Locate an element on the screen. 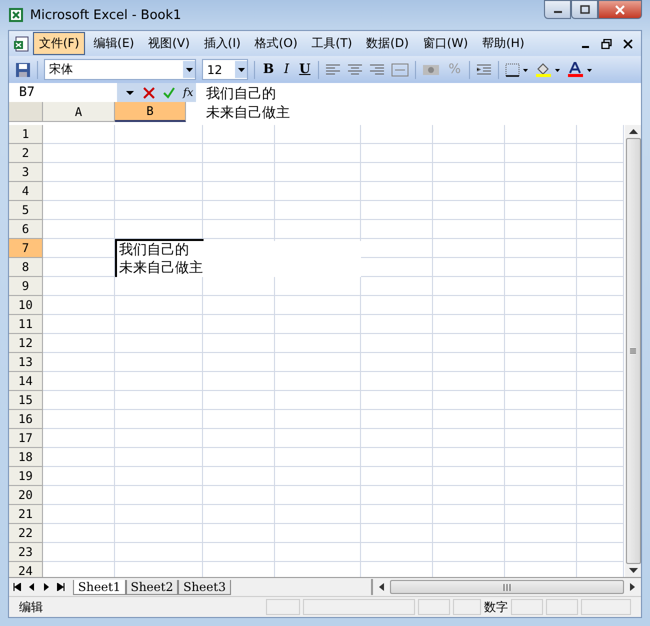  menu-item: 数据(D) is located at coordinates (387, 43).